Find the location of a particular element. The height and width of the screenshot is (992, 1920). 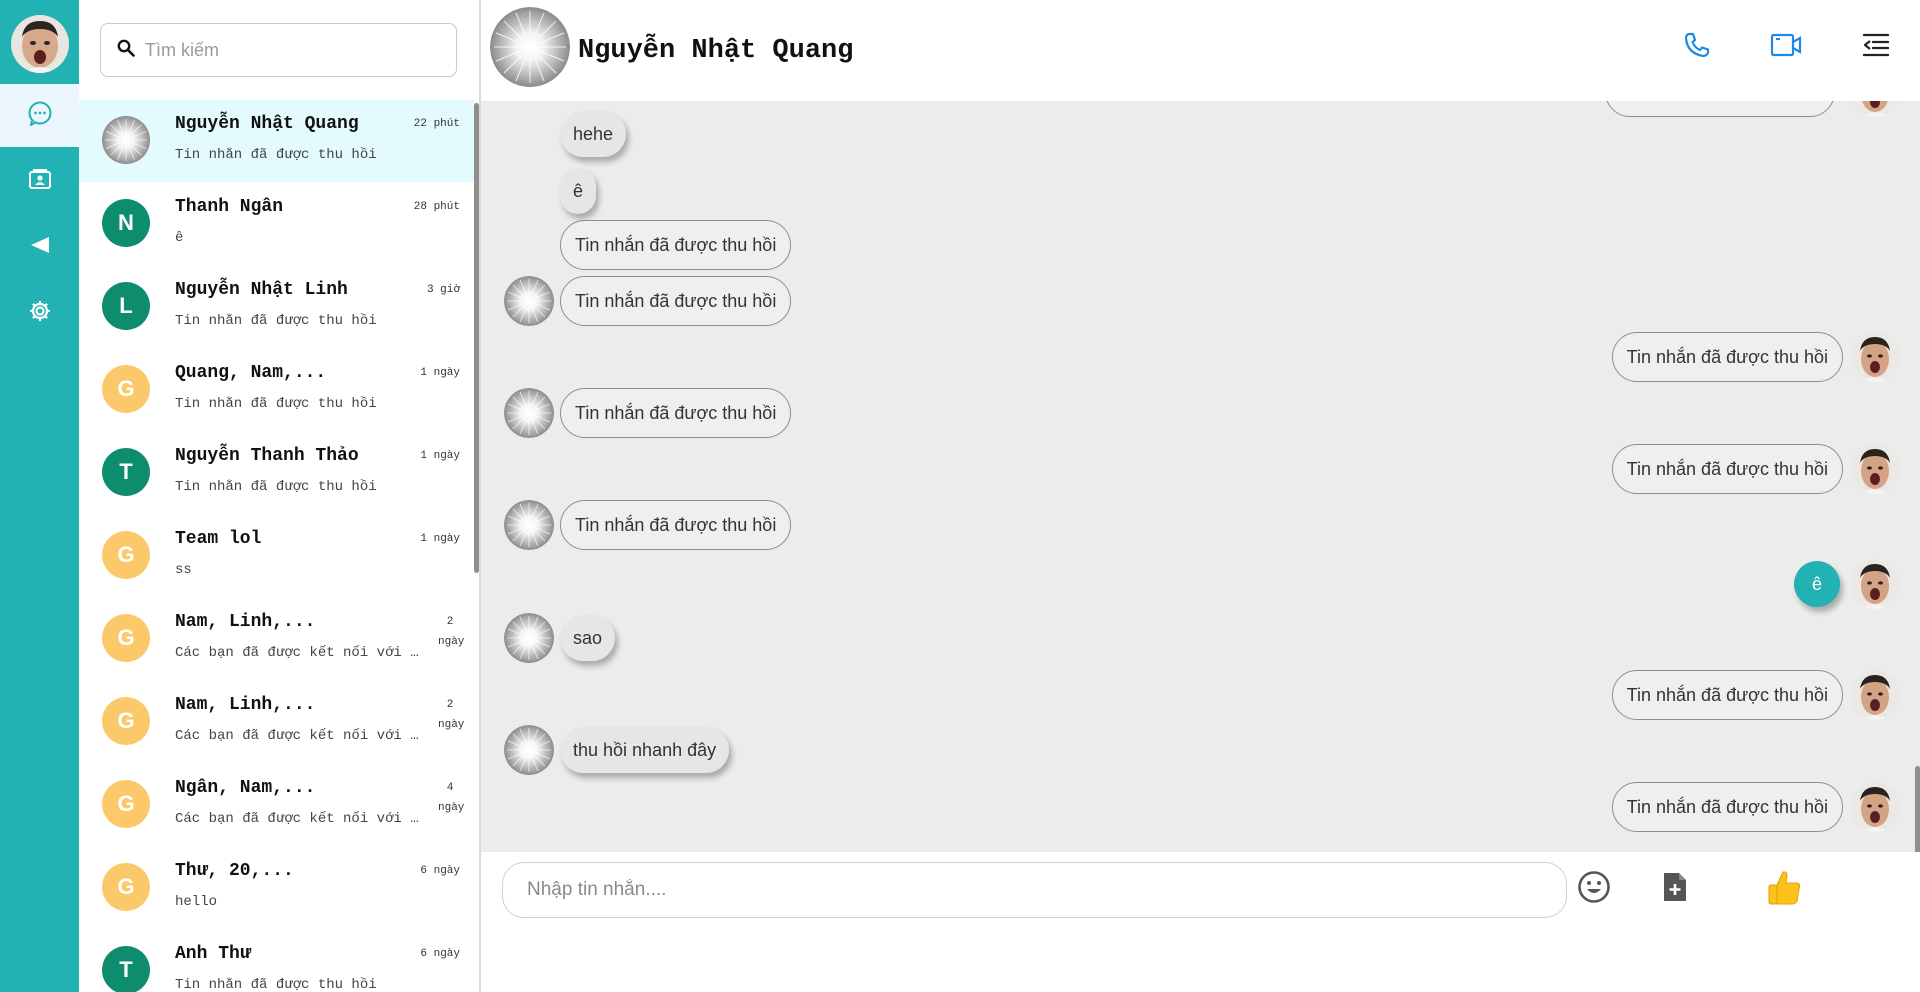

conversation-avatar: T is located at coordinates (126, 472).